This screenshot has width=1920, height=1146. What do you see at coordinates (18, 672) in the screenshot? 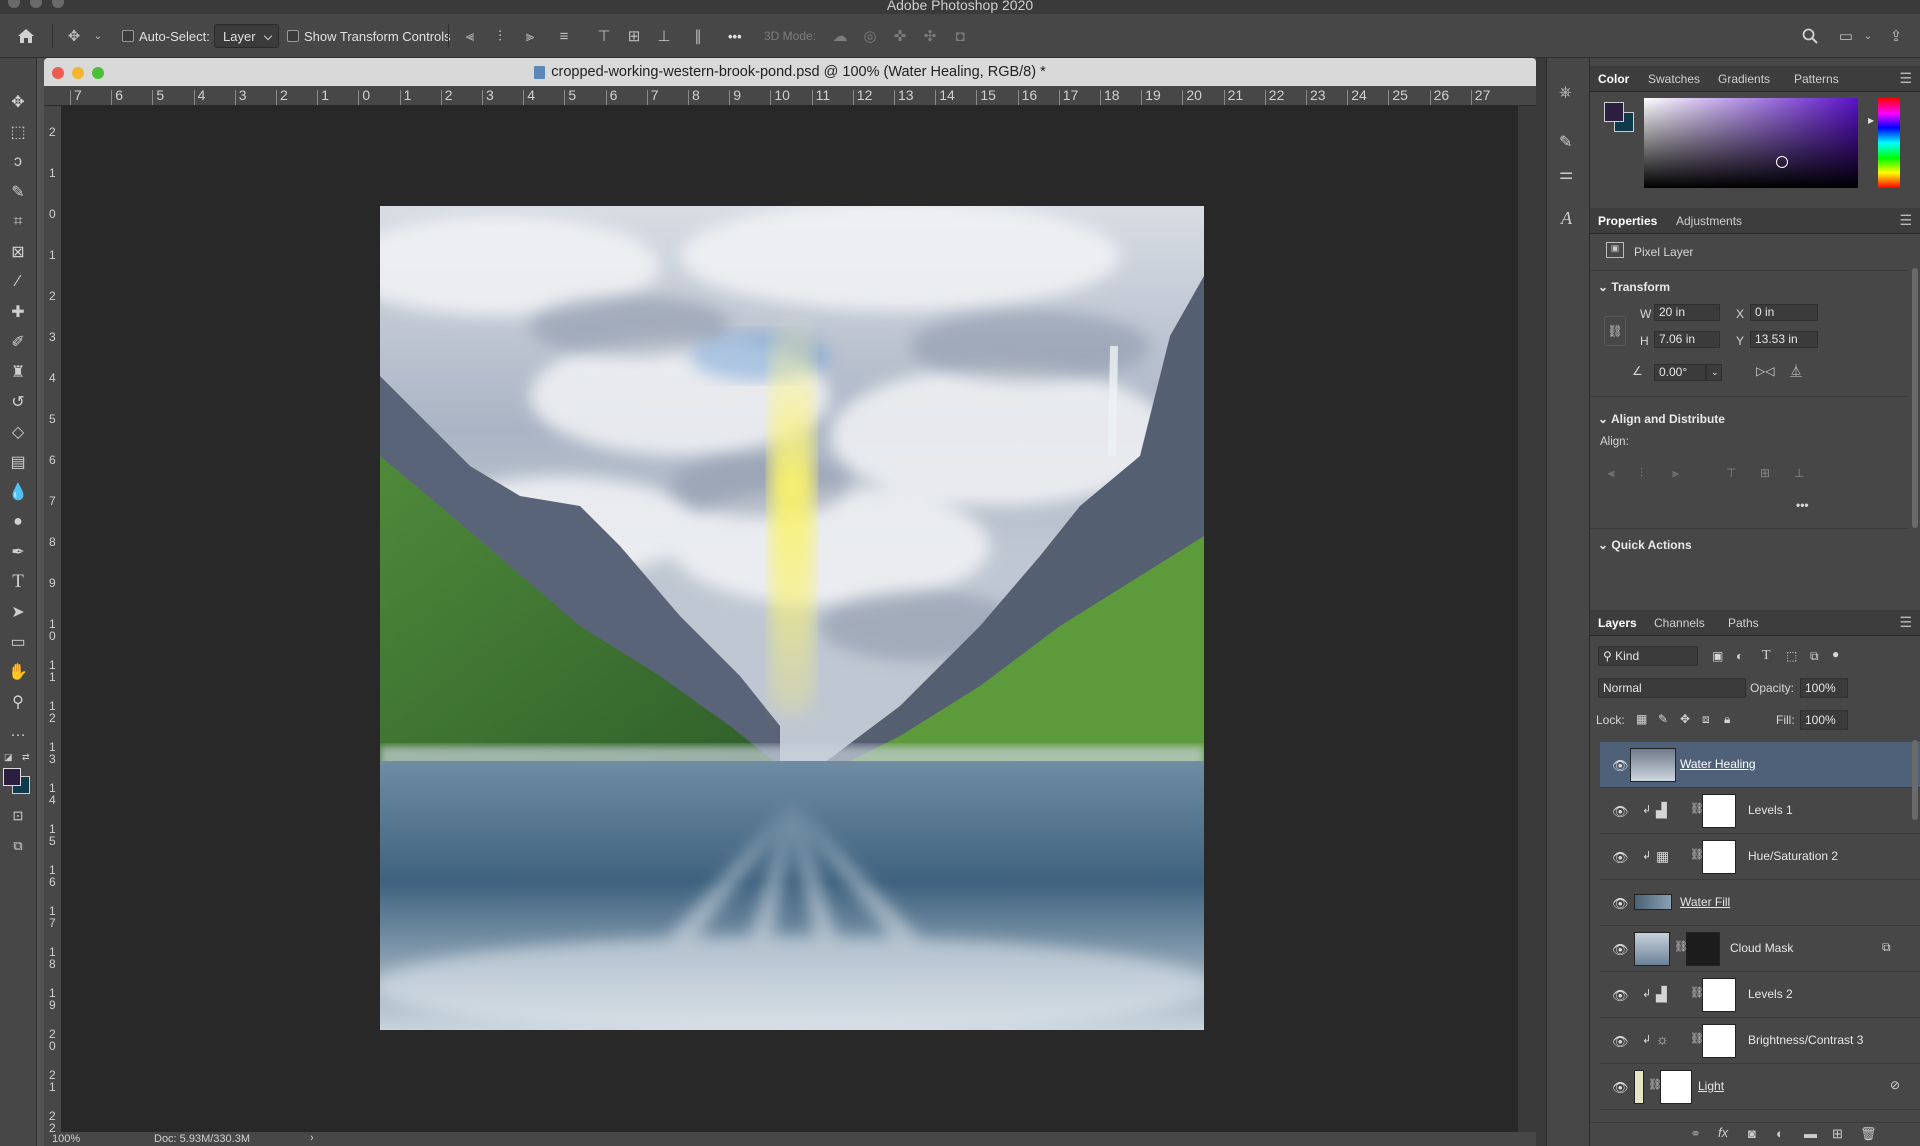
I see `hand-tool-icon: ✋` at bounding box center [18, 672].